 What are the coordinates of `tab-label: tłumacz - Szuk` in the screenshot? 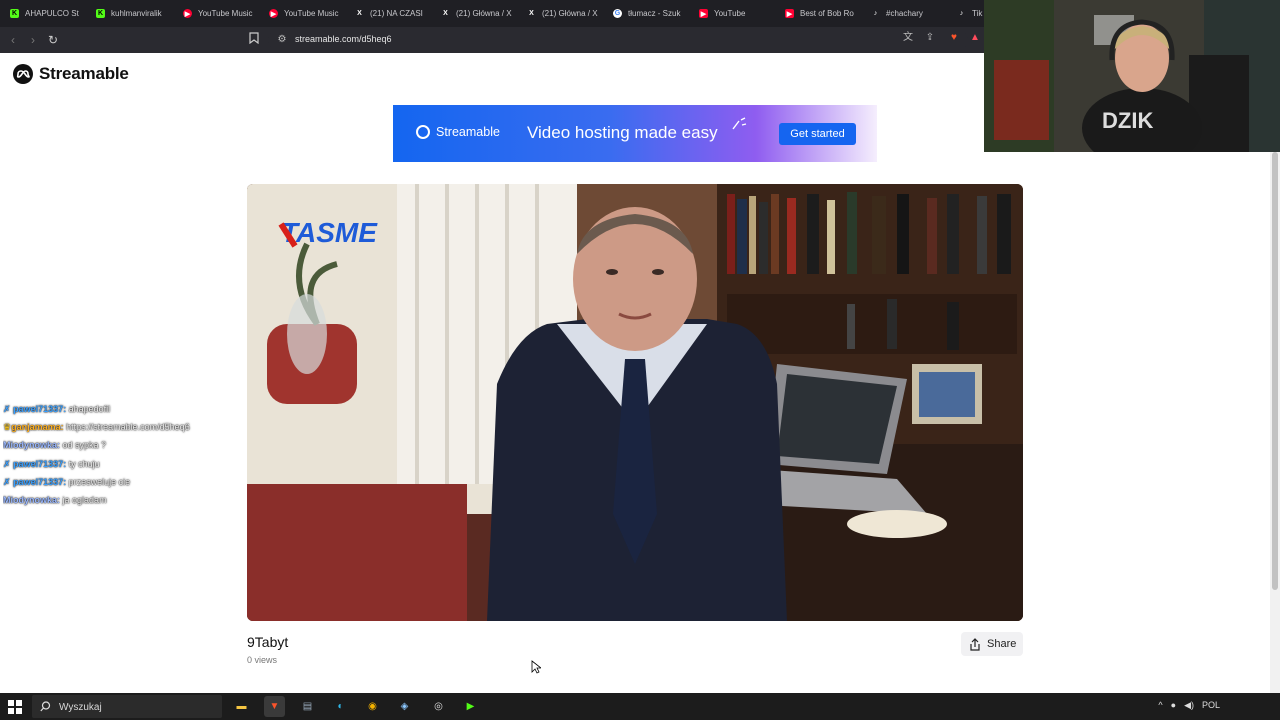 It's located at (654, 13).